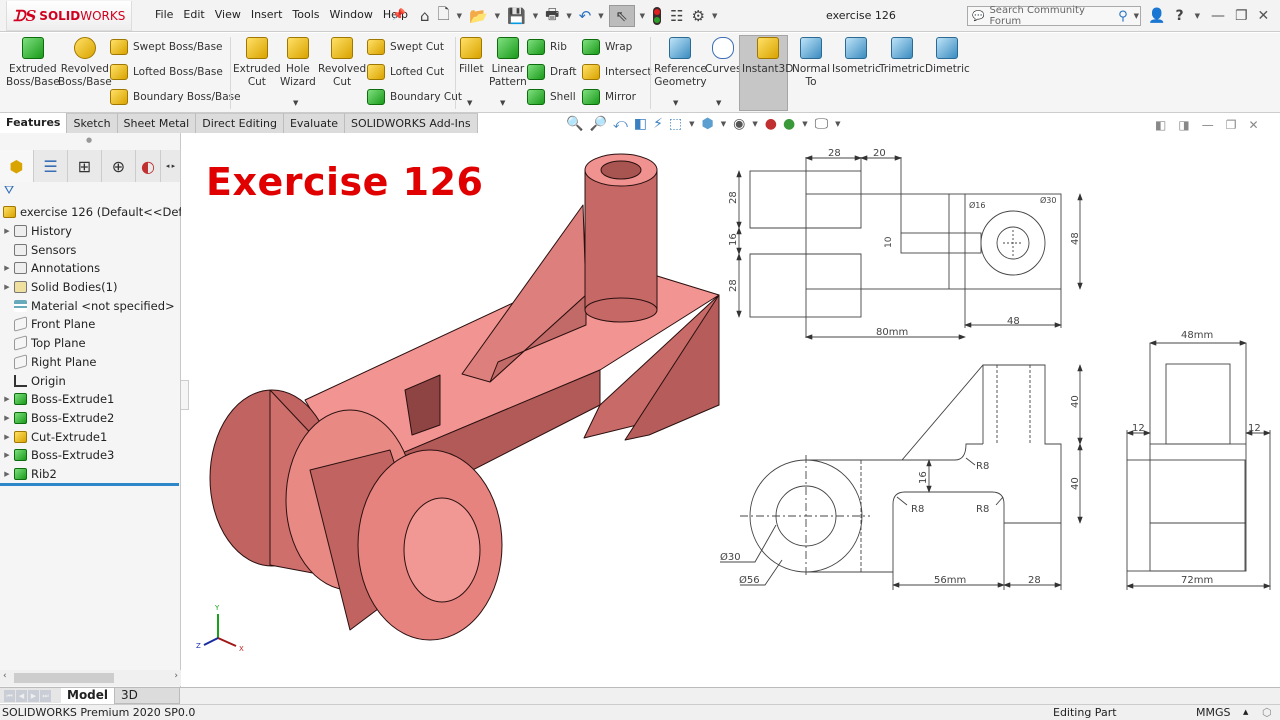 This screenshot has height=720, width=1280. I want to click on tree-item-right-plane: Right Plane, so click(90, 362).